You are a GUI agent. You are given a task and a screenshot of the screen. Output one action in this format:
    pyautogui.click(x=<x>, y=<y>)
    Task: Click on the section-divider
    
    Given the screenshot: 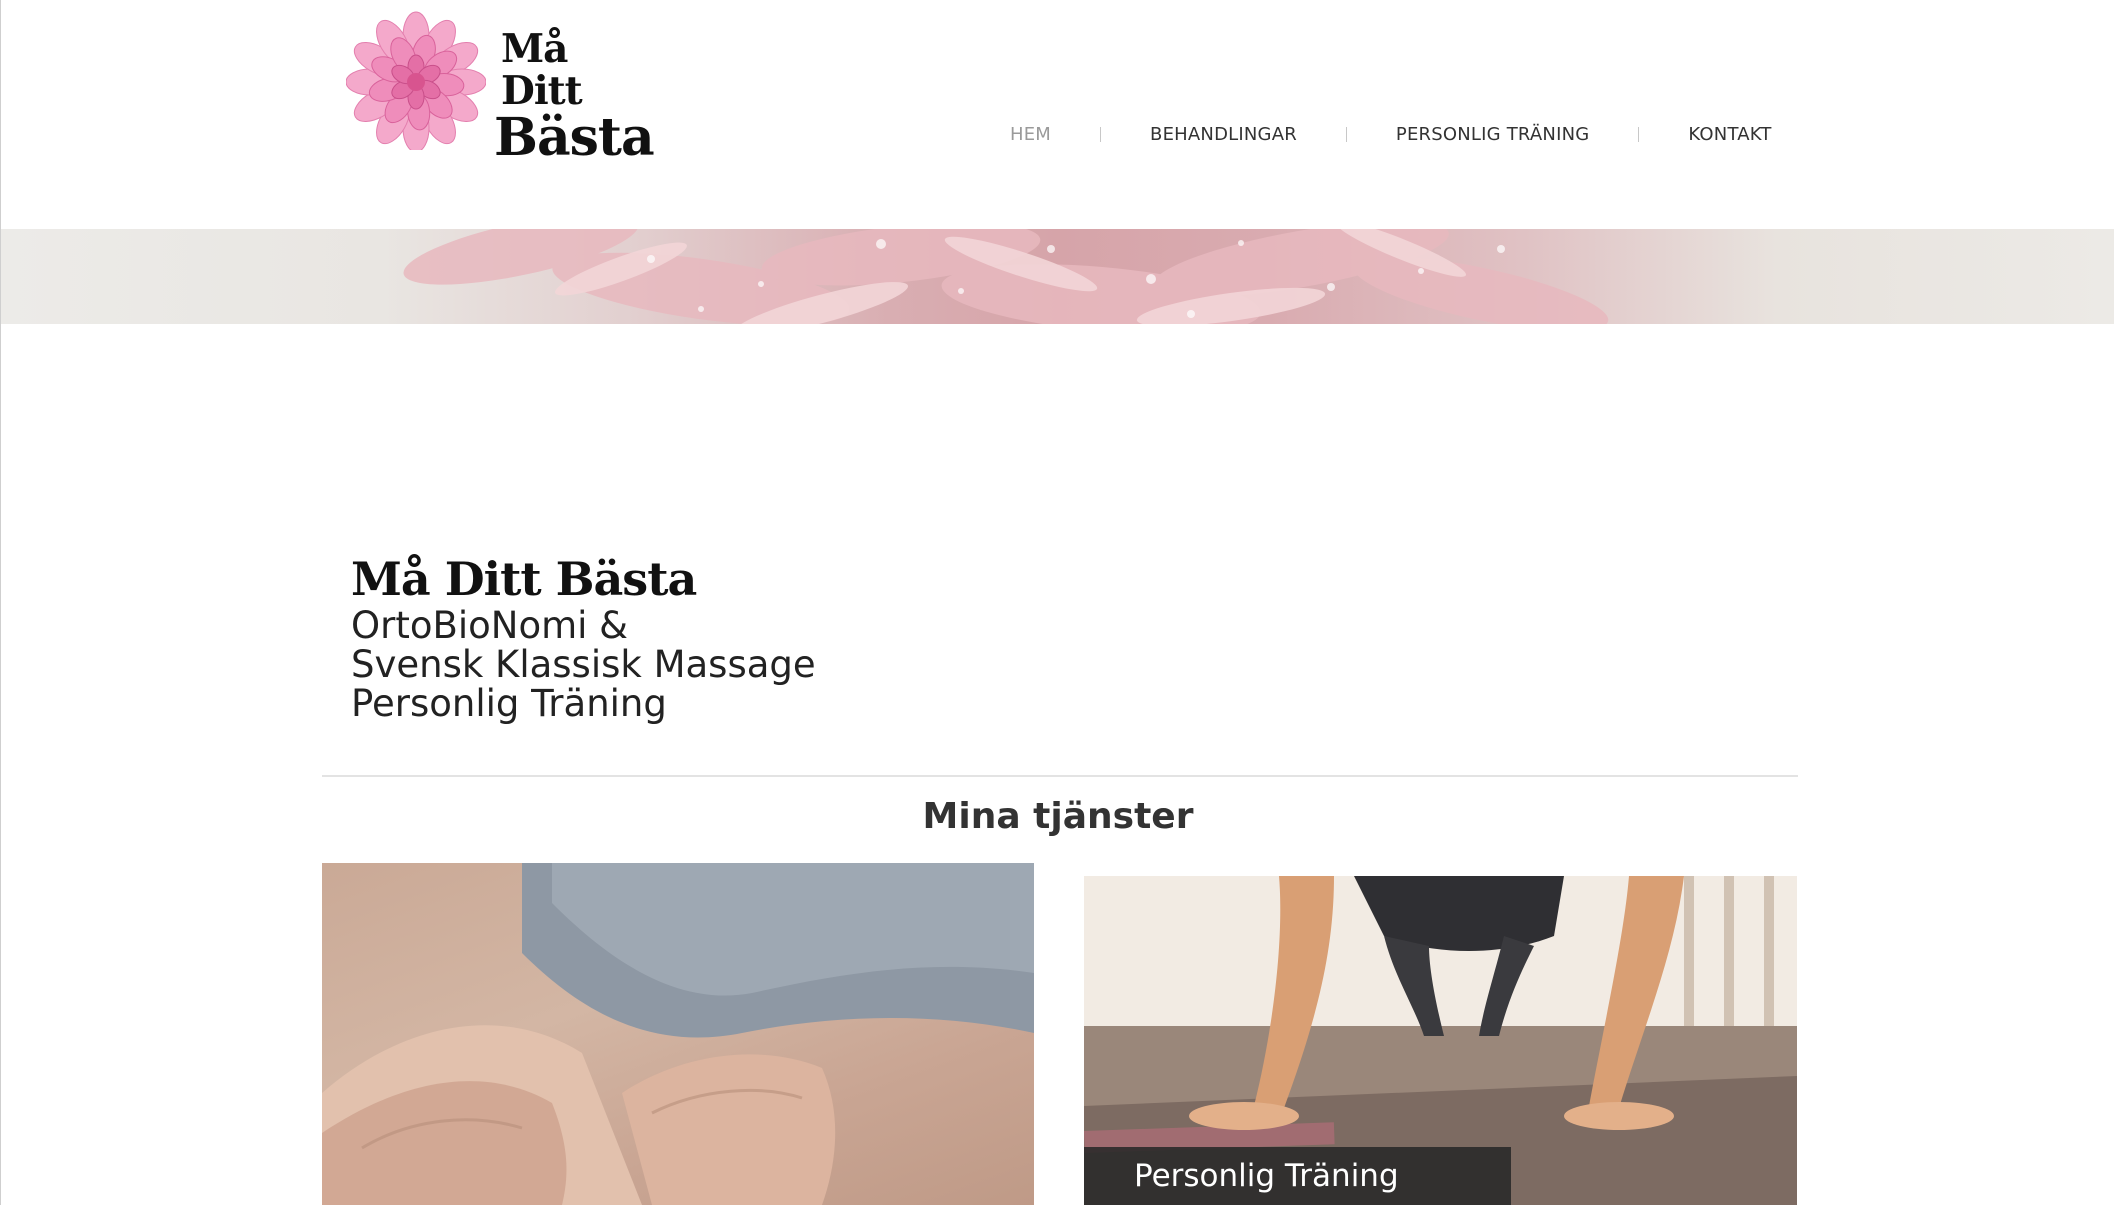 What is the action you would take?
    pyautogui.click(x=1060, y=776)
    